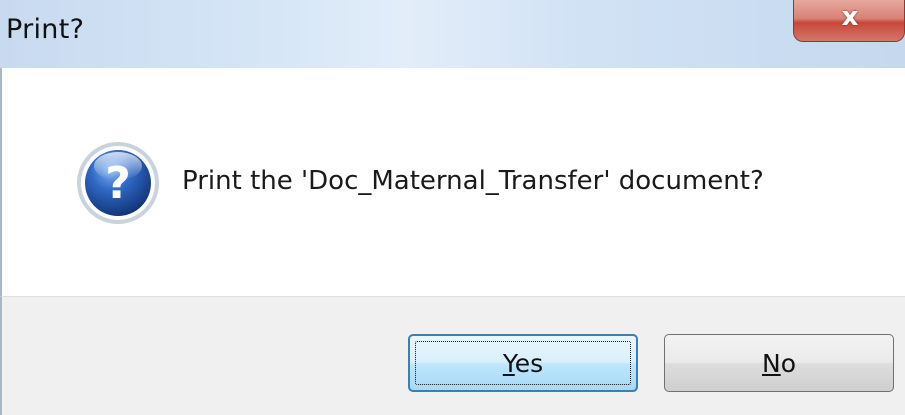 The height and width of the screenshot is (415, 905). I want to click on focus-ring, so click(523, 363).